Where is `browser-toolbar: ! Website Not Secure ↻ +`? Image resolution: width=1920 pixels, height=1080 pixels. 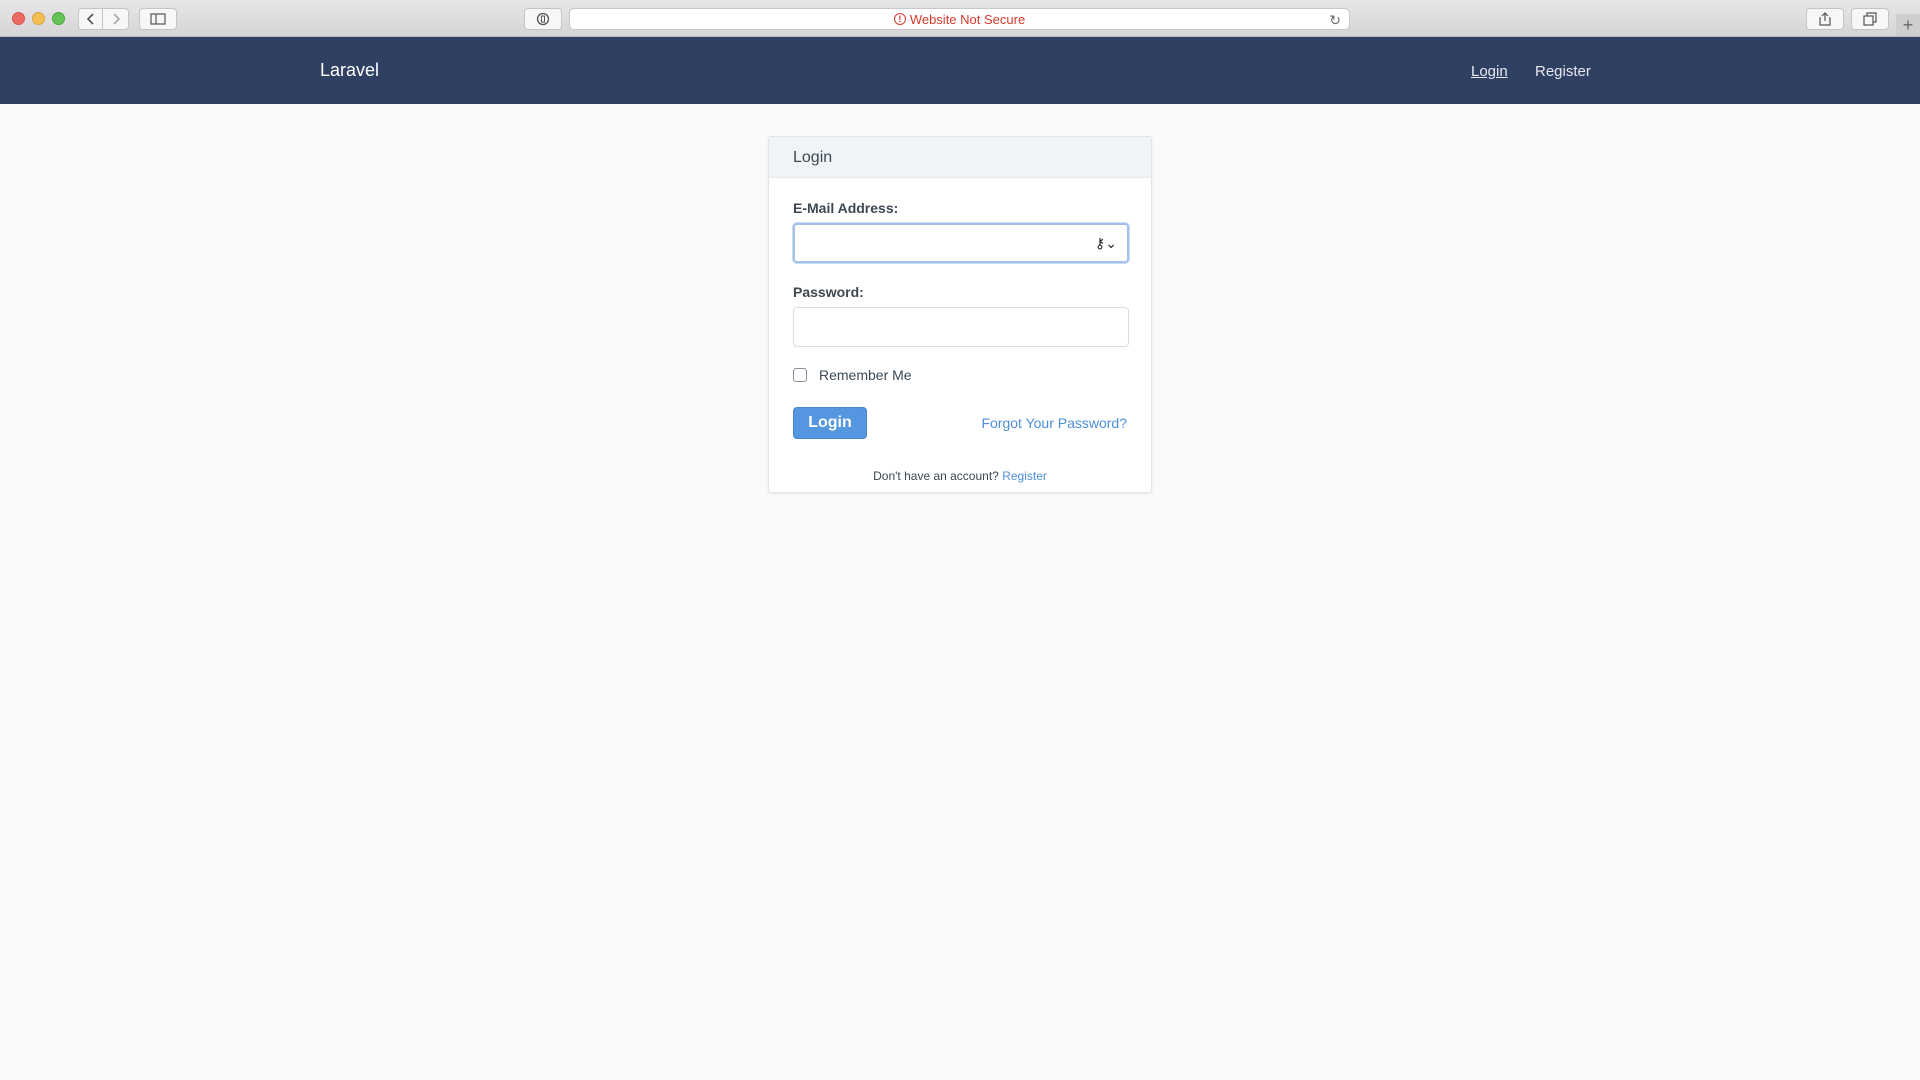
browser-toolbar: ! Website Not Secure ↻ + is located at coordinates (960, 18).